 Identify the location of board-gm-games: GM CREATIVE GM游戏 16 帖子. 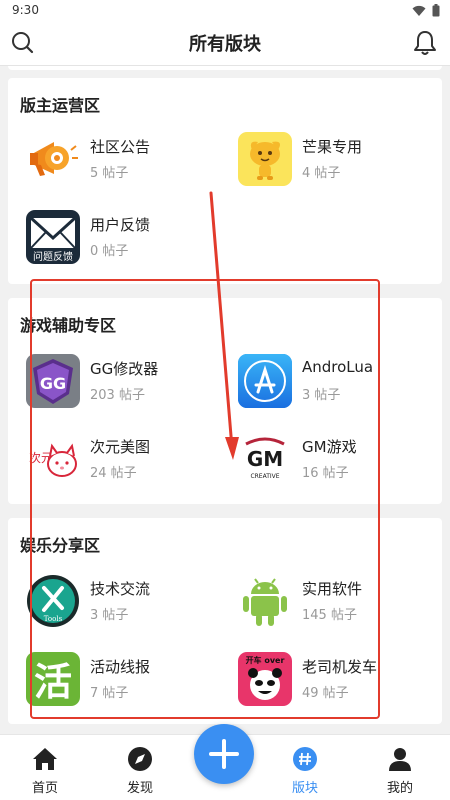
(328, 462).